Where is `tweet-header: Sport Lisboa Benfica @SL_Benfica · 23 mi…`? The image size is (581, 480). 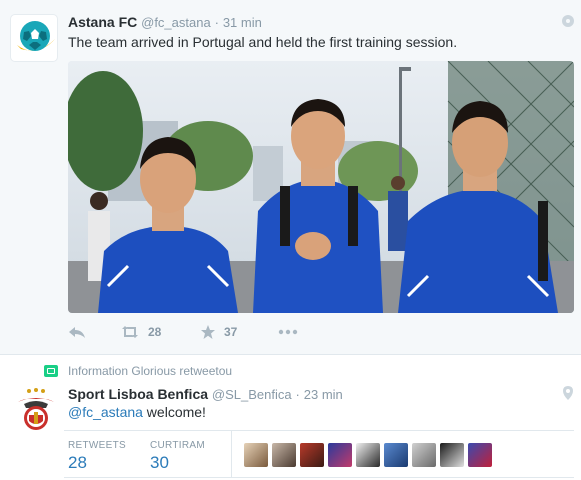 tweet-header: Sport Lisboa Benfica @SL_Benfica · 23 mi… is located at coordinates (205, 394).